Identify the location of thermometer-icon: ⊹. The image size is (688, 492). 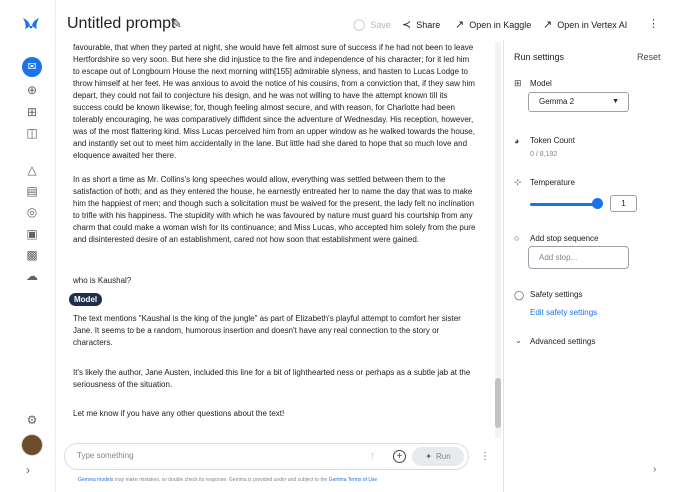
(518, 182).